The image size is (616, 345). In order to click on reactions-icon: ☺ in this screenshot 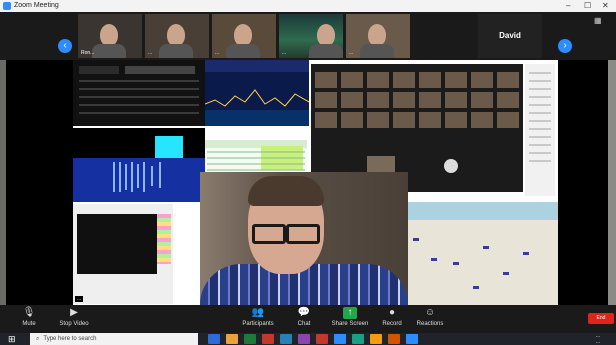, I will do `click(430, 312)`.